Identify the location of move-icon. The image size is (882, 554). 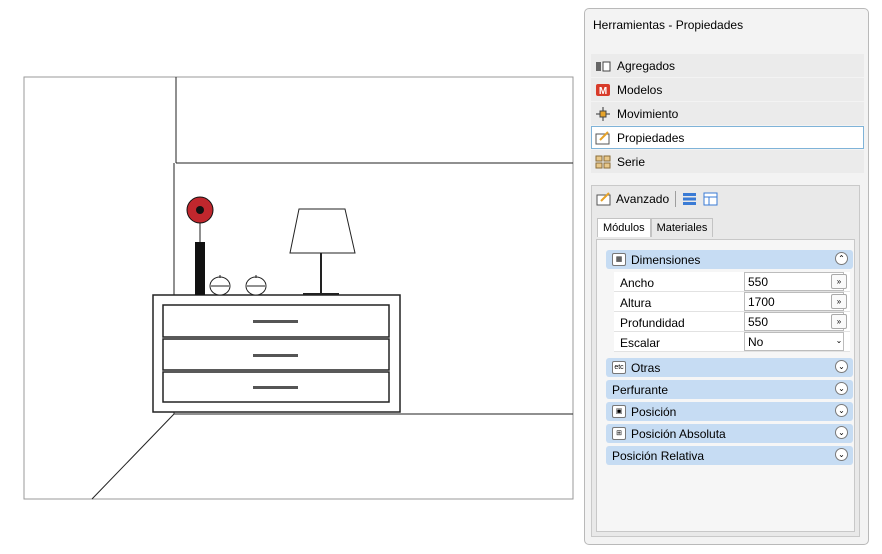
(603, 113).